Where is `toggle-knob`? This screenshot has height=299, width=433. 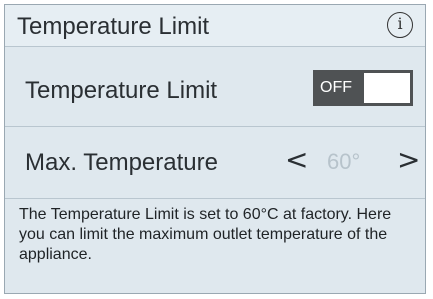
toggle-knob is located at coordinates (387, 88).